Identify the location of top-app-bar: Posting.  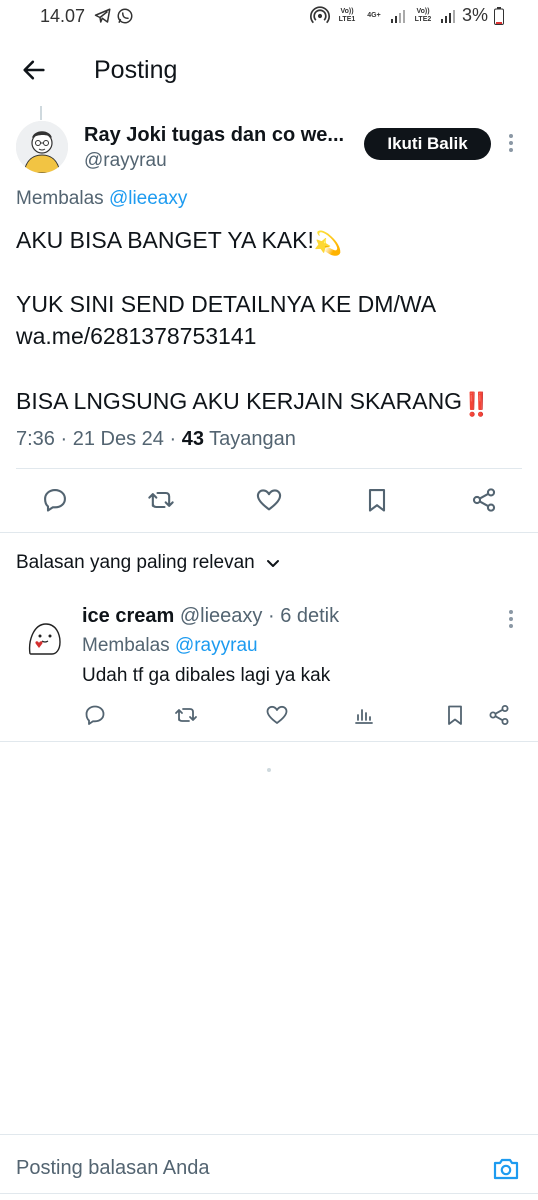
(269, 70).